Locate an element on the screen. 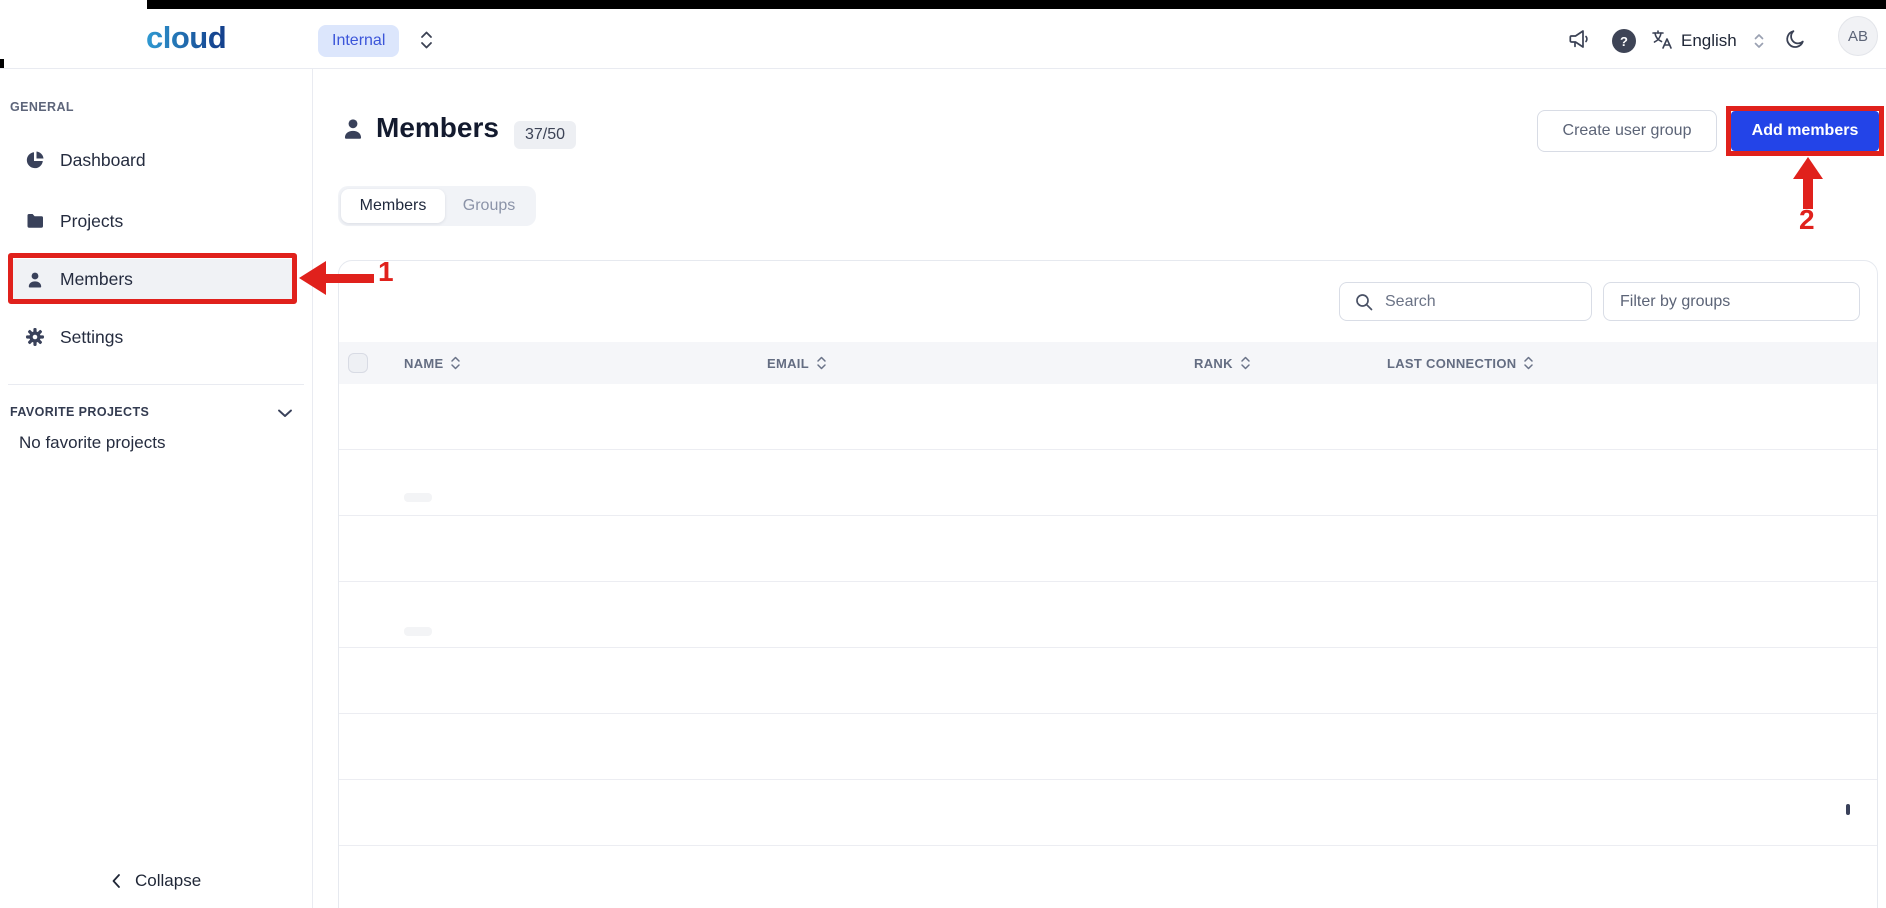 Image resolution: width=1886 pixels, height=908 pixels. members-title-icon is located at coordinates (353, 129).